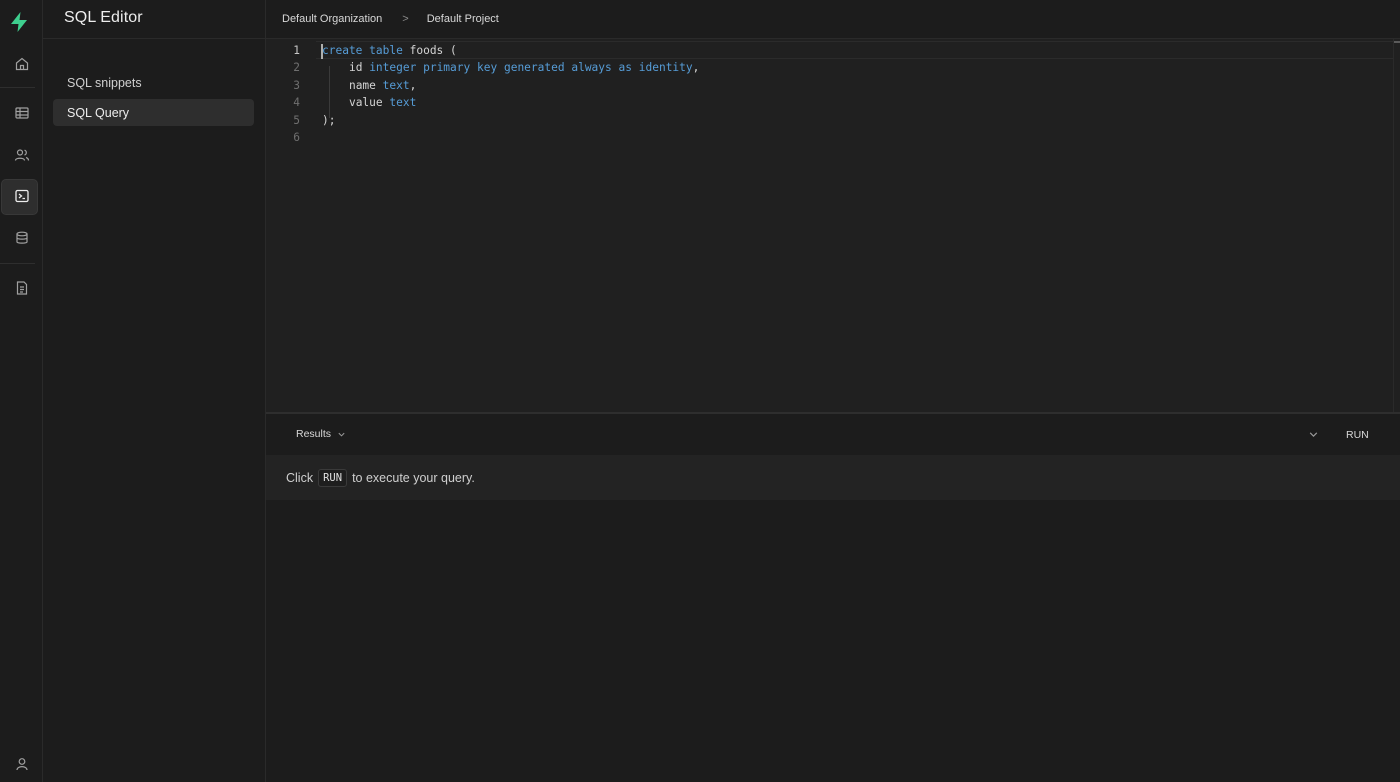 This screenshot has width=1400, height=782. I want to click on sql-keyword: always, so click(591, 68).